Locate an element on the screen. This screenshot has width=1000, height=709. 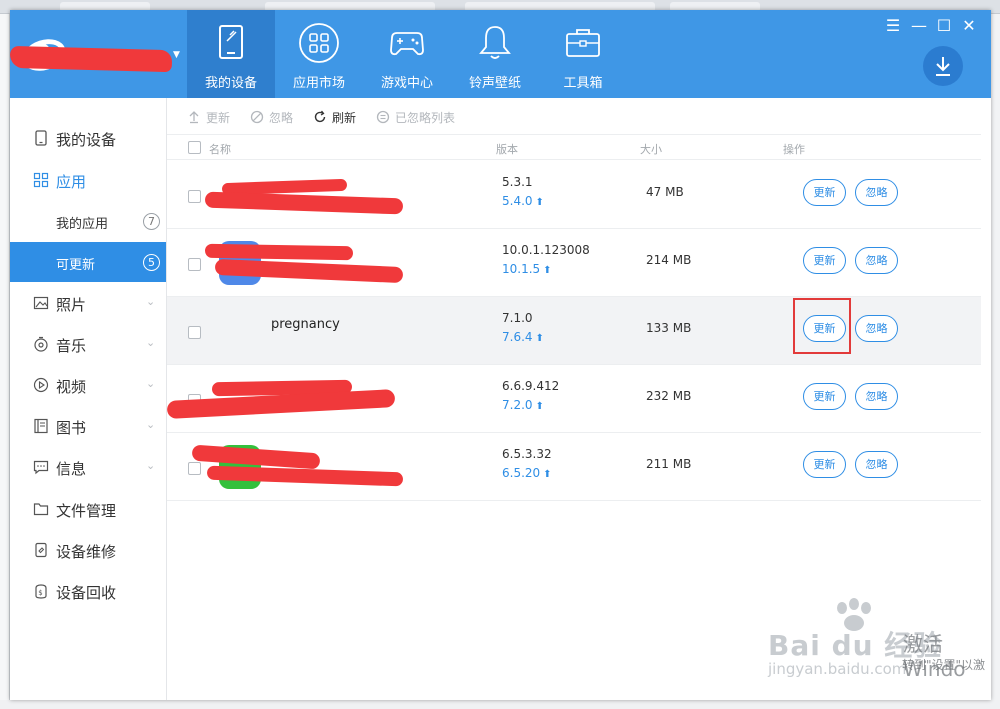
refresh-button: 刷新 is located at coordinates (334, 117).